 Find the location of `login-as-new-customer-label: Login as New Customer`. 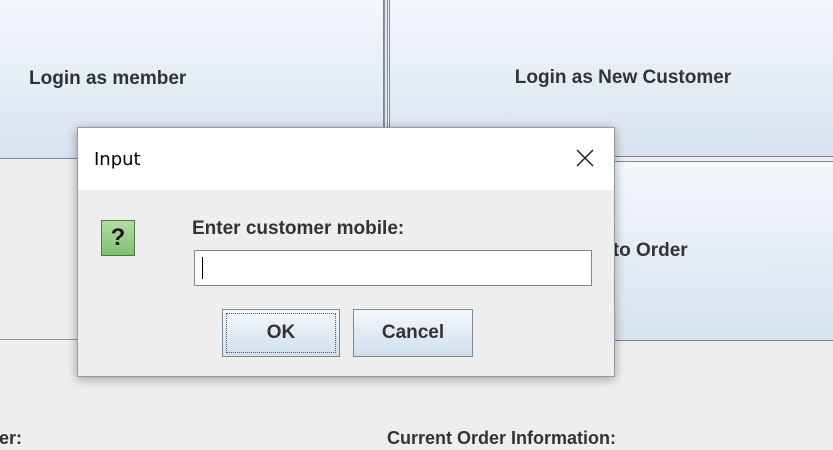

login-as-new-customer-label: Login as New Customer is located at coordinates (623, 77).